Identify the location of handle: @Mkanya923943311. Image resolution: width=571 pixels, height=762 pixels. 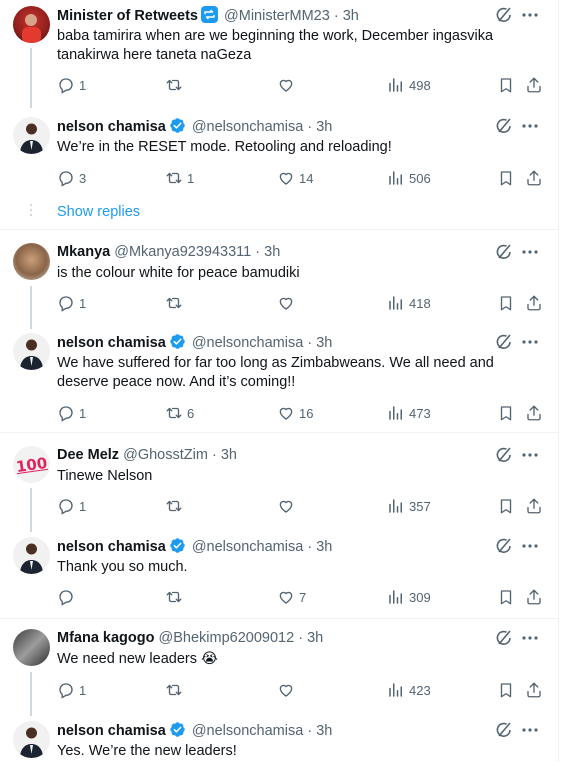
(182, 252).